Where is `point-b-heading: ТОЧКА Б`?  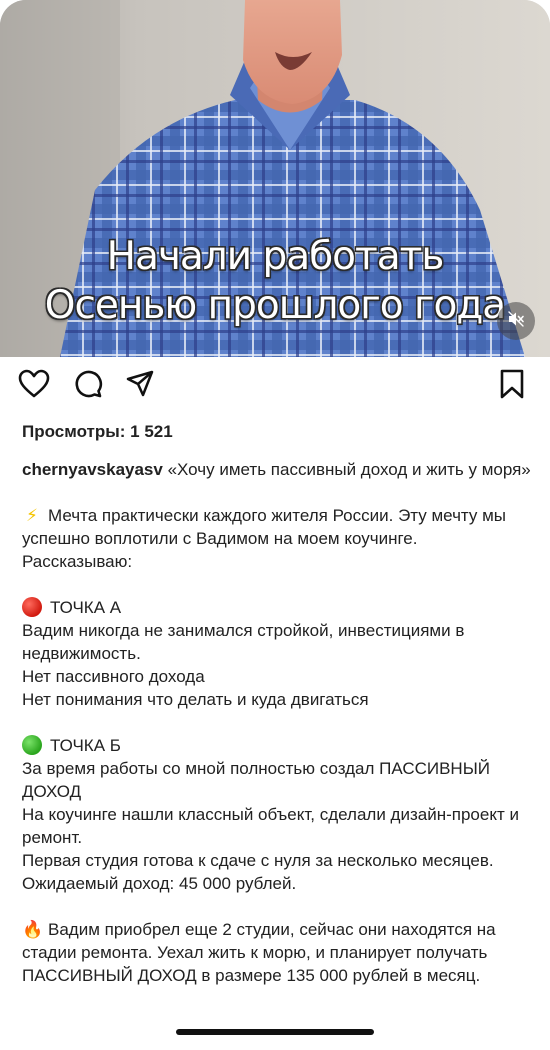 point-b-heading: ТОЧКА Б is located at coordinates (277, 745).